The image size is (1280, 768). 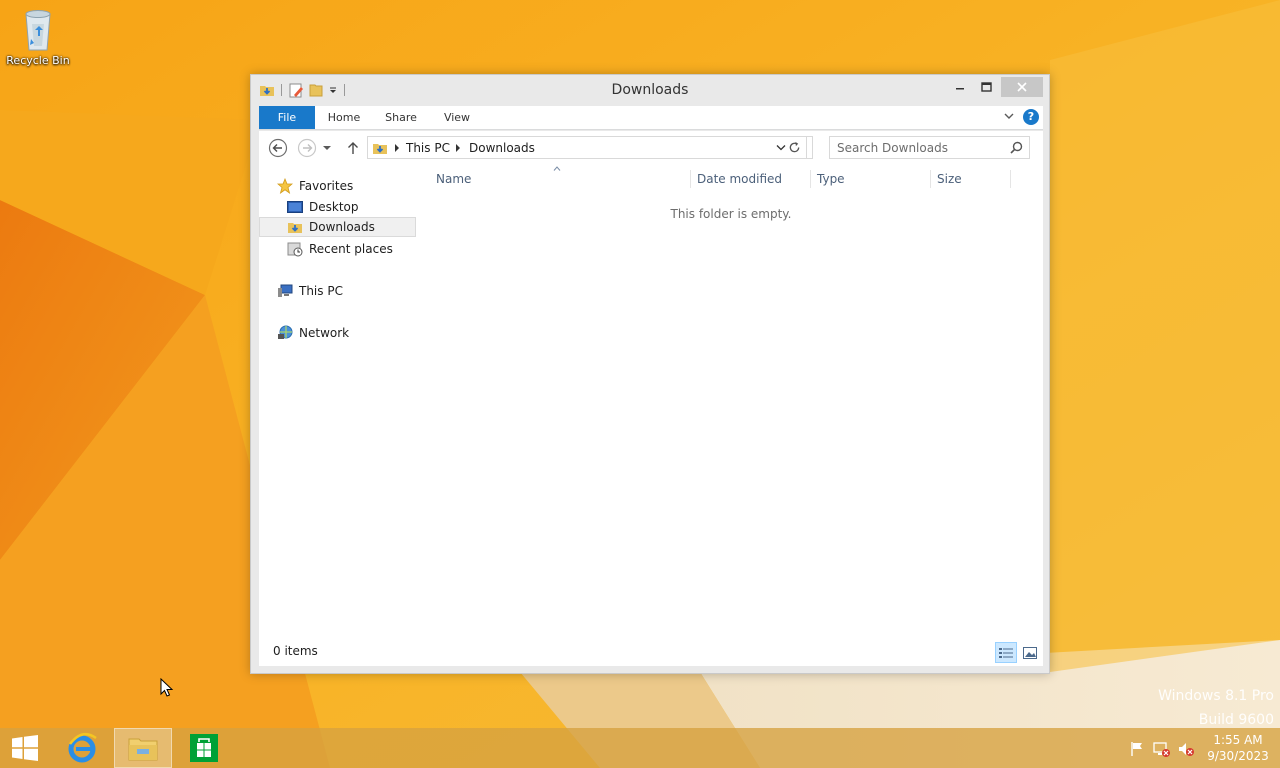 I want to click on expand-ribbon-icon, so click(x=1009, y=116).